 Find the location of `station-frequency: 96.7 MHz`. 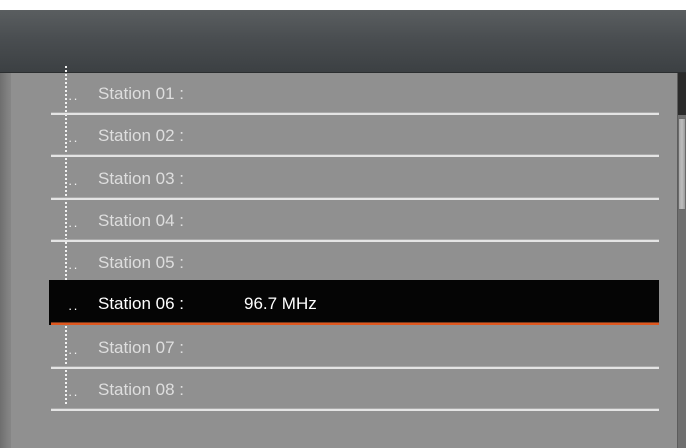

station-frequency: 96.7 MHz is located at coordinates (280, 303).